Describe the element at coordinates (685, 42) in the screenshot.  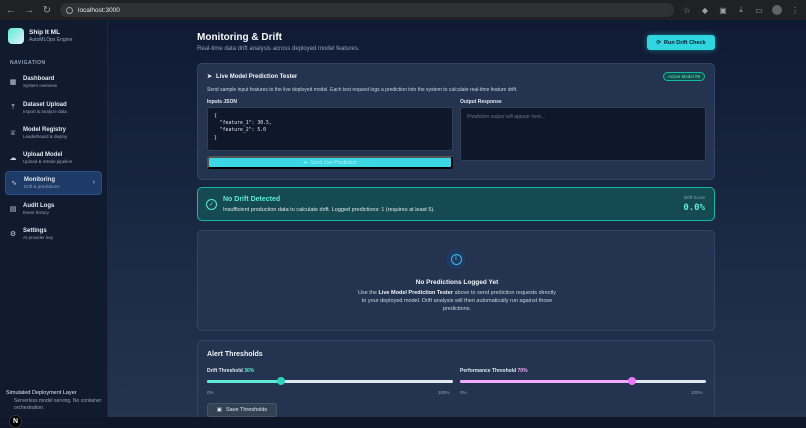
I see `run-drift-check-label: Run Drift Check` at that location.